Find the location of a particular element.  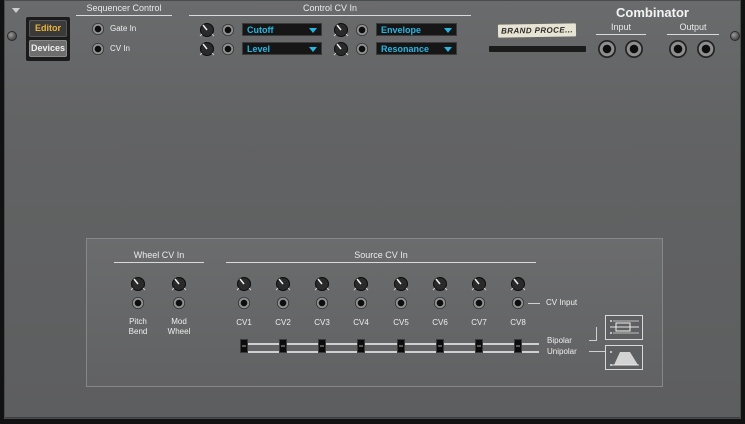

resonance-target-dropdown: Resonance is located at coordinates (416, 48).